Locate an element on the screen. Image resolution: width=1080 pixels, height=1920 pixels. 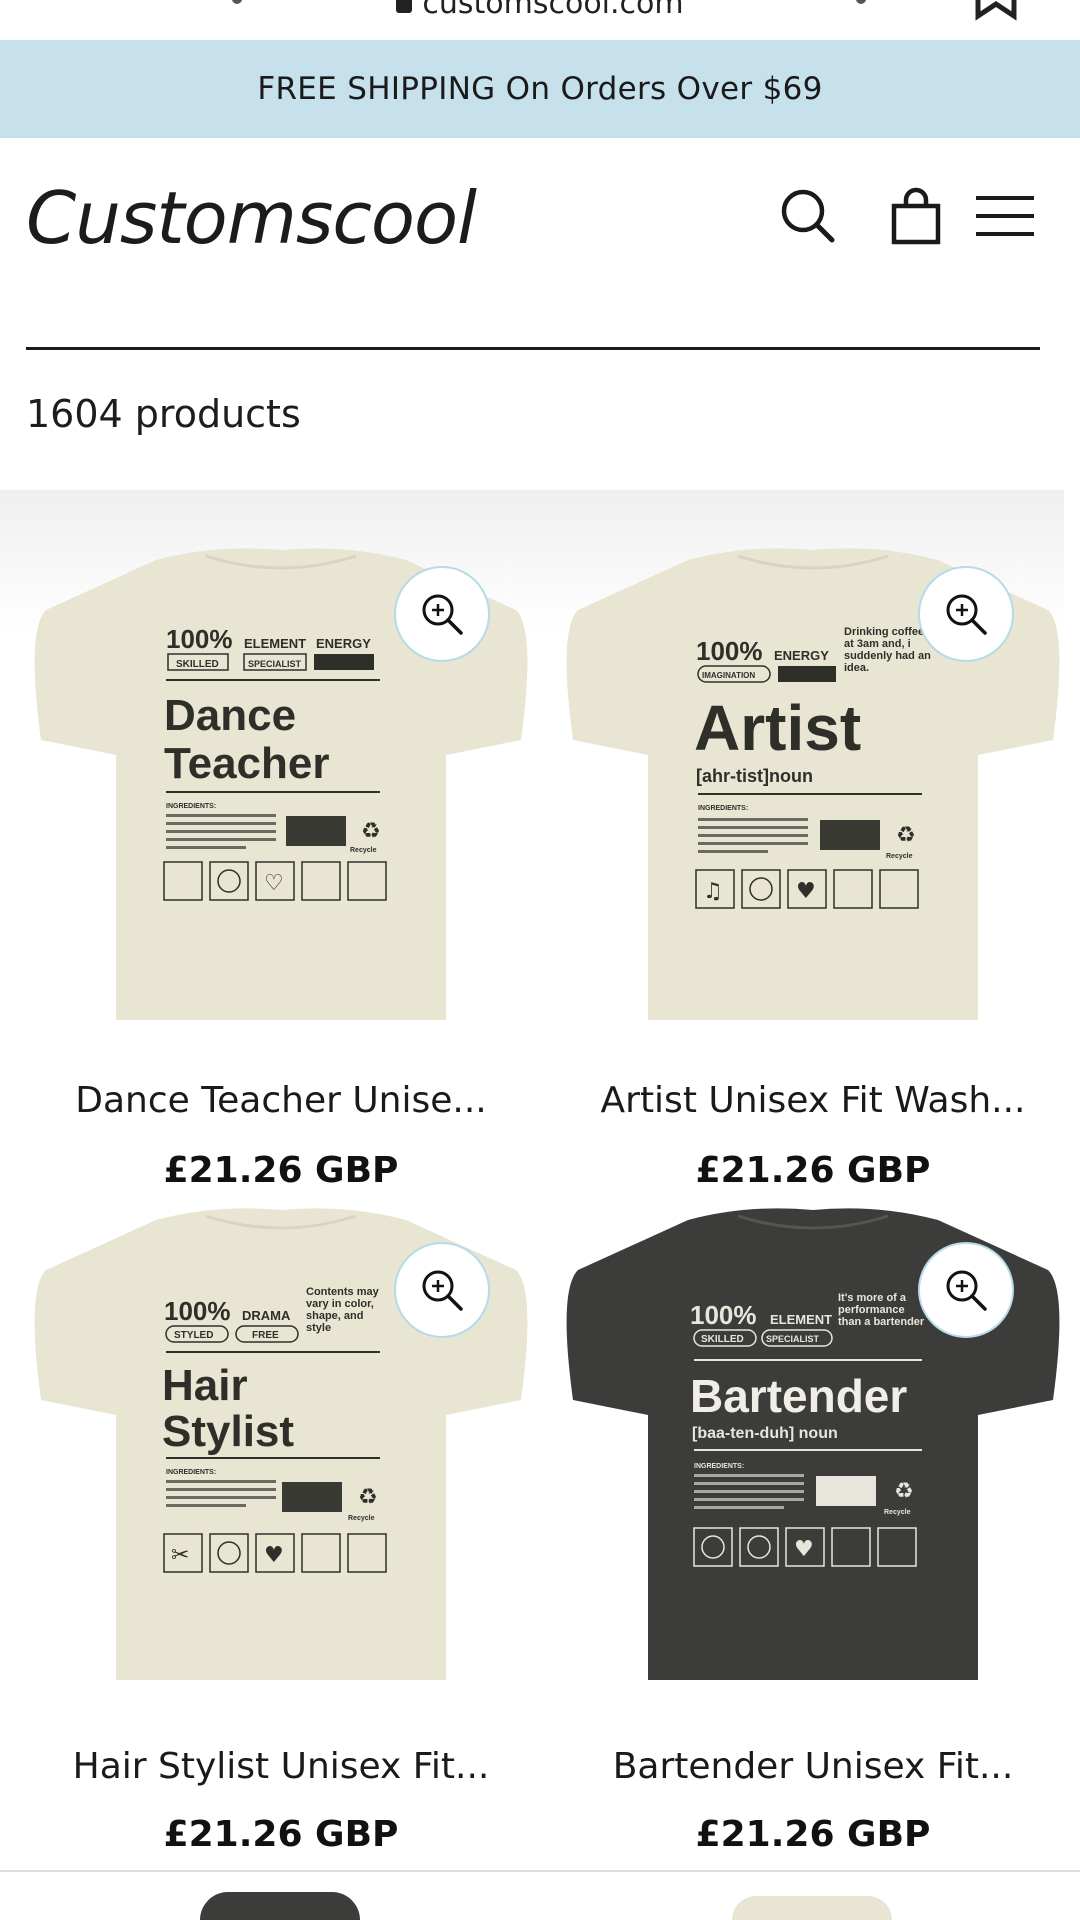
svg-text: Bartender is located at coordinates (798, 1396).